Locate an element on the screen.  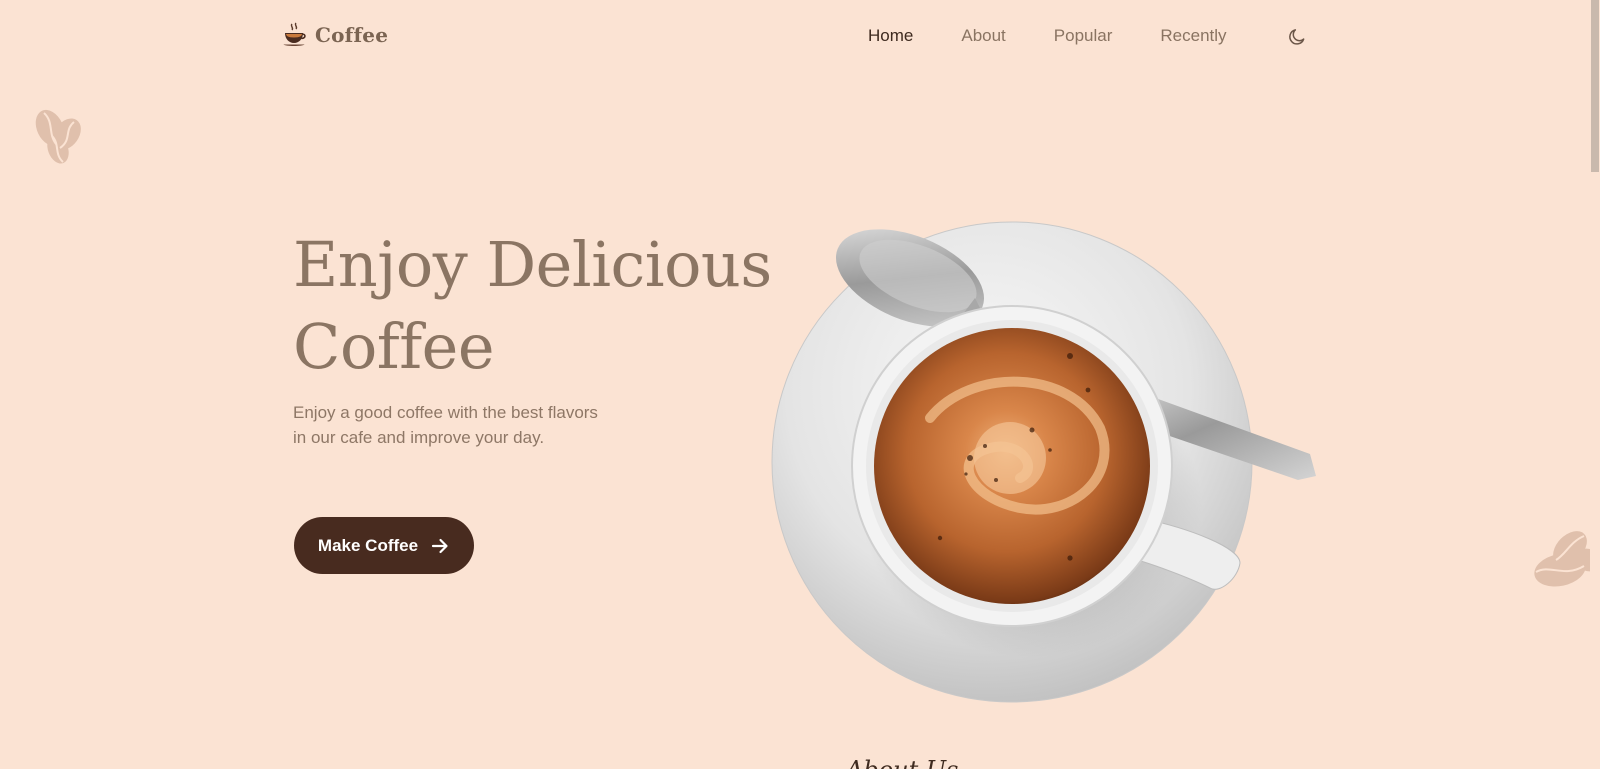
nav-recently: Recently is located at coordinates (1193, 36).